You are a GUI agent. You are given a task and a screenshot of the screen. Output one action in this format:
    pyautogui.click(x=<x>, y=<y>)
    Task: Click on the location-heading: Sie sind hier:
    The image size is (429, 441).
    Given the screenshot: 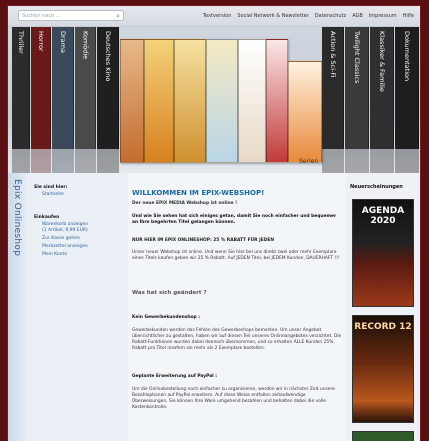 What is the action you would take?
    pyautogui.click(x=51, y=187)
    